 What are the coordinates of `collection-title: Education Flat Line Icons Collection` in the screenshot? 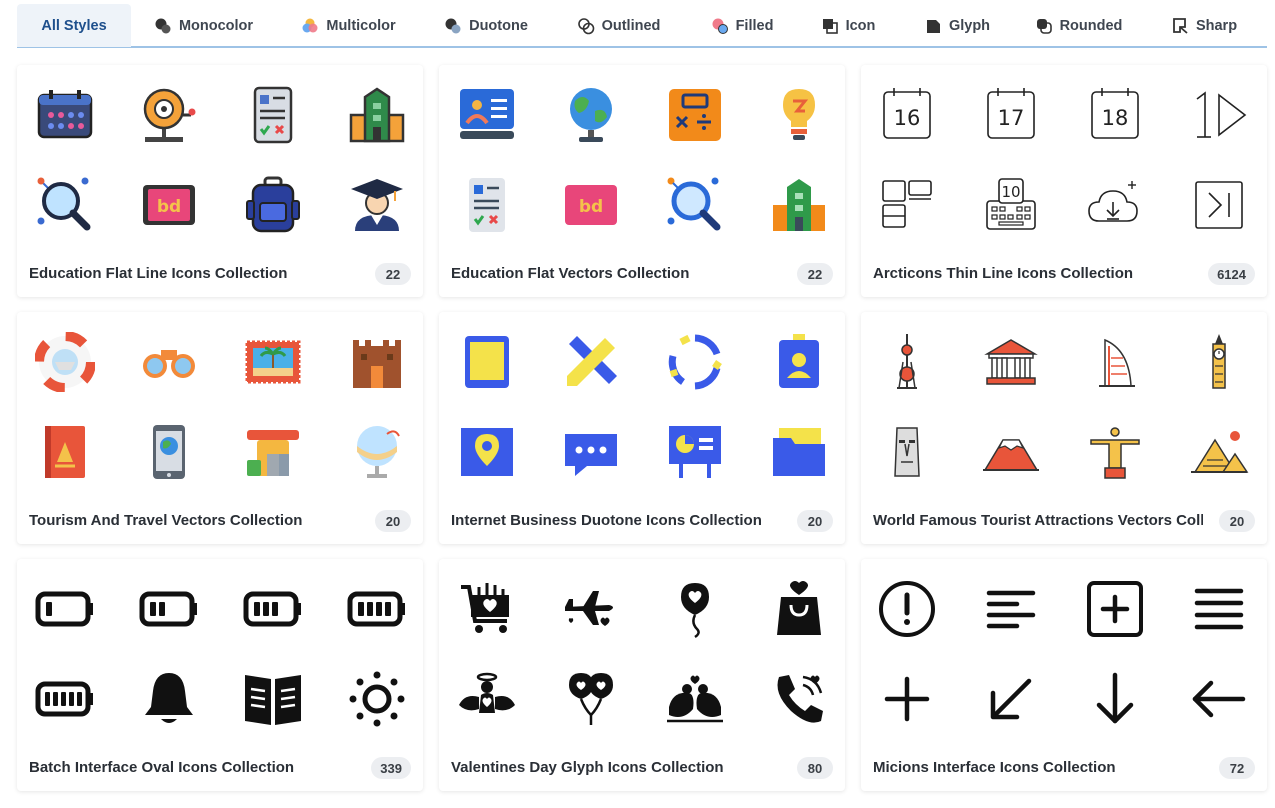 It's located at (194, 273).